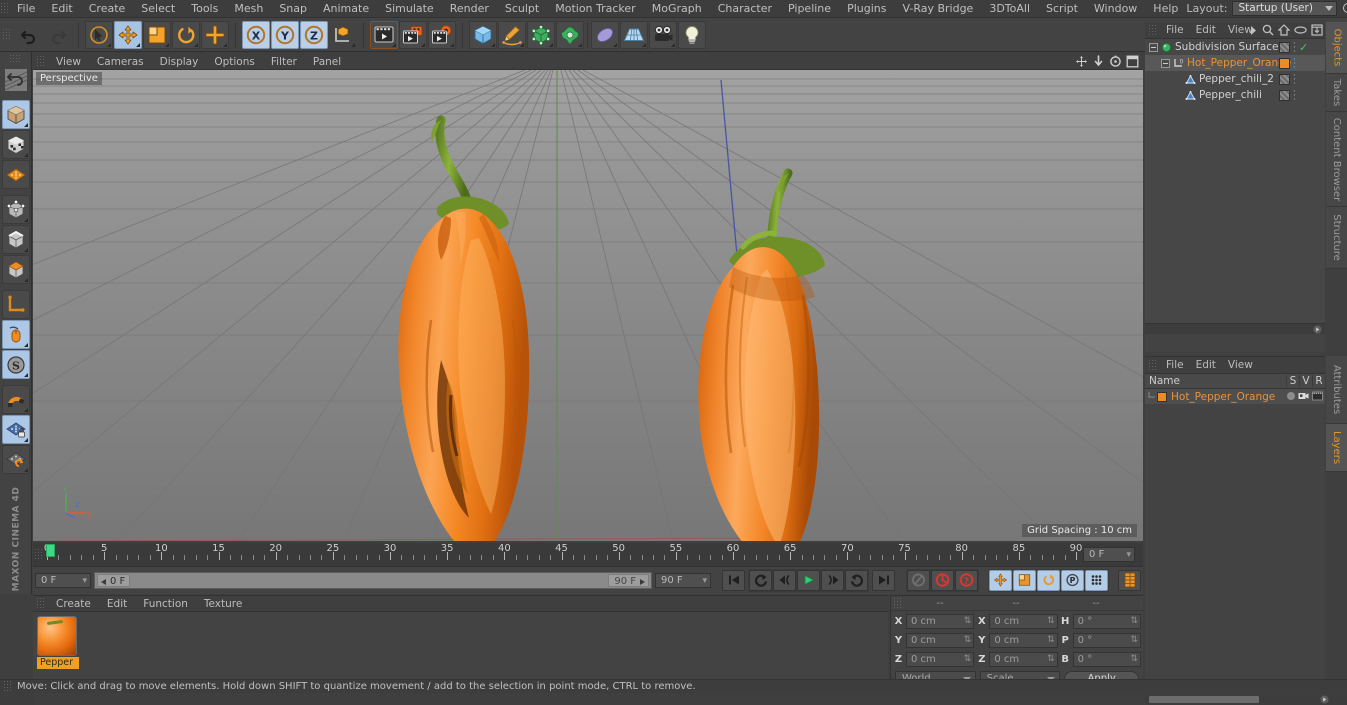 This screenshot has width=1347, height=705. I want to click on menu-item-pipeline: Pipeline, so click(809, 9).